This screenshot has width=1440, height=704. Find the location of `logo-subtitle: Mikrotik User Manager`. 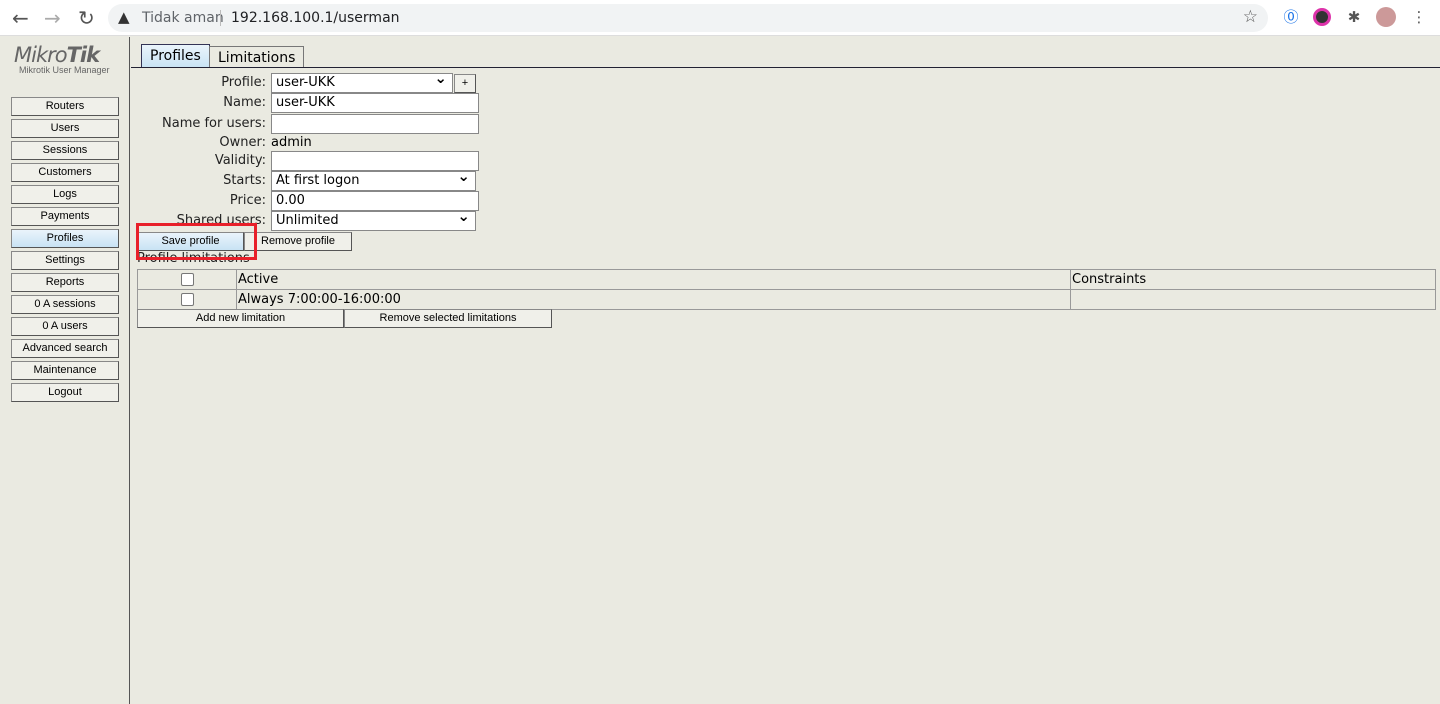

logo-subtitle: Mikrotik User Manager is located at coordinates (64, 70).